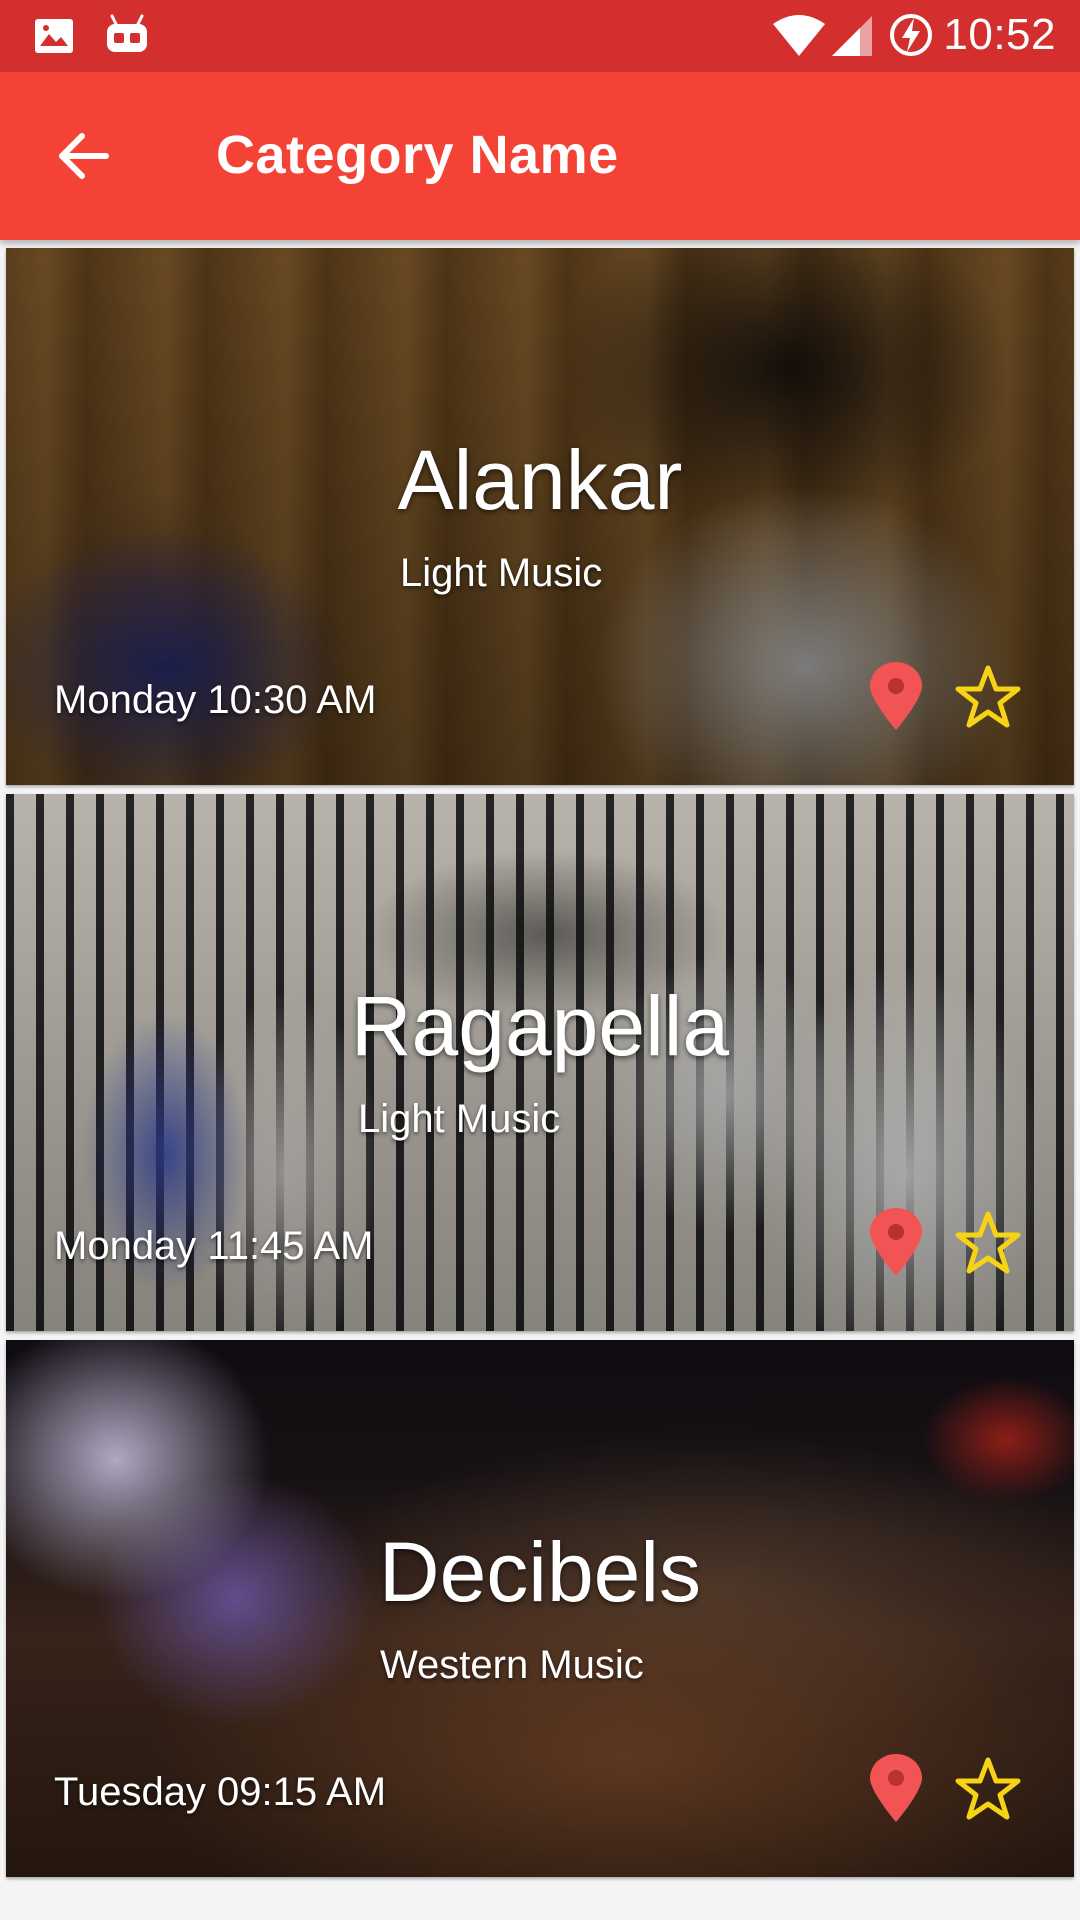 This screenshot has width=1080, height=1920. Describe the element at coordinates (54, 38) in the screenshot. I see `image-icon` at that location.